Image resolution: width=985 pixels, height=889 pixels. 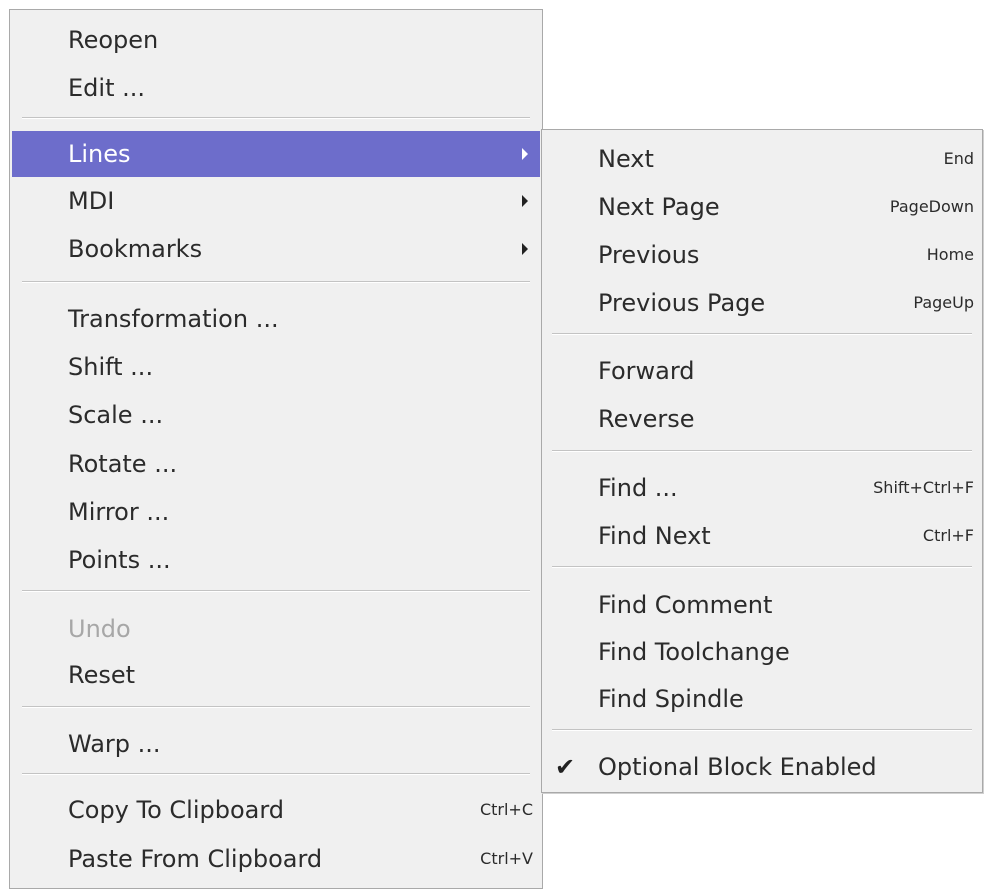 What do you see at coordinates (654, 536) in the screenshot?
I see `submenu-item-find-next-label: Find Next` at bounding box center [654, 536].